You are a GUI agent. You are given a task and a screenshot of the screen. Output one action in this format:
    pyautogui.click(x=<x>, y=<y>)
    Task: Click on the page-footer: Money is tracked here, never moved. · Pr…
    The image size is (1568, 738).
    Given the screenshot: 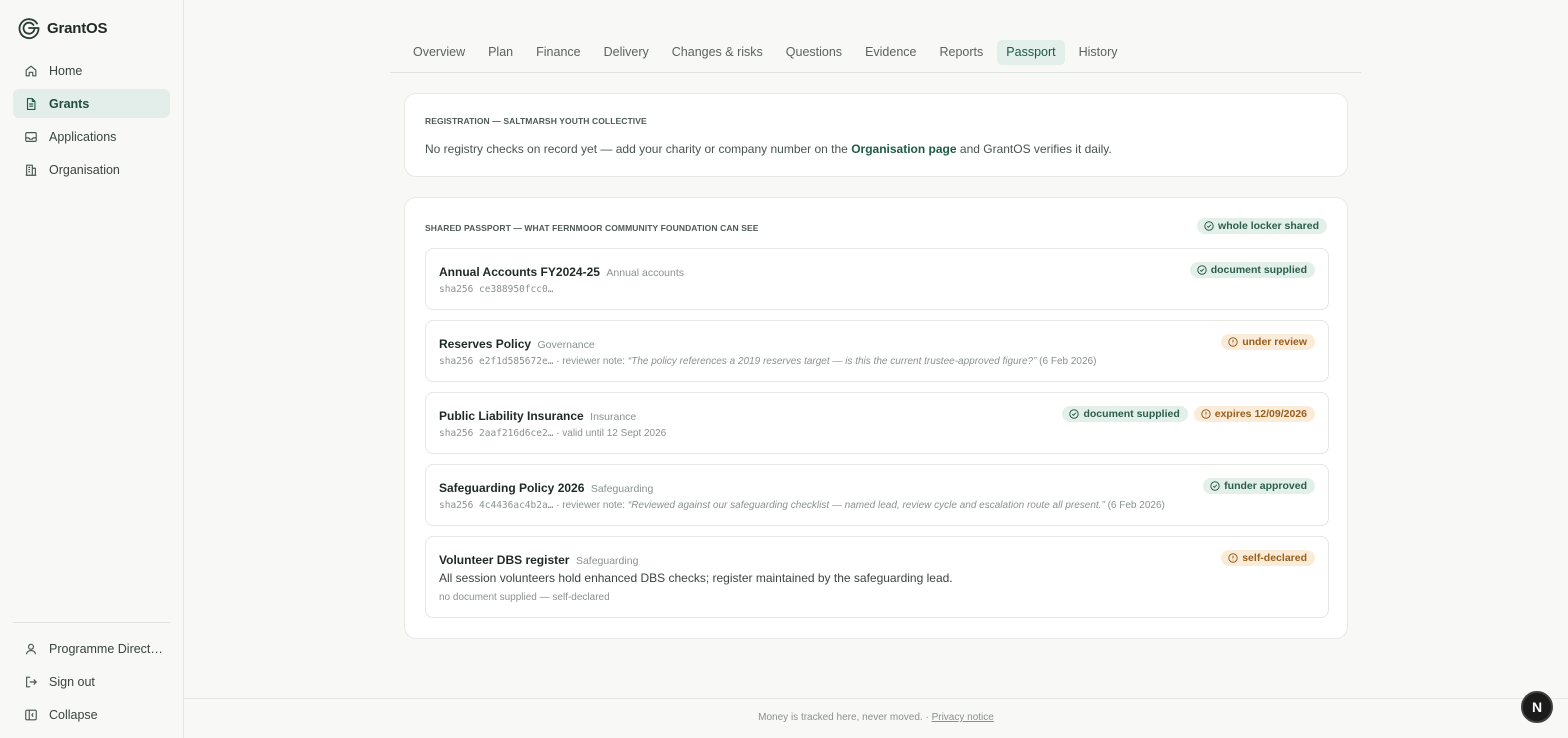 What is the action you would take?
    pyautogui.click(x=876, y=718)
    